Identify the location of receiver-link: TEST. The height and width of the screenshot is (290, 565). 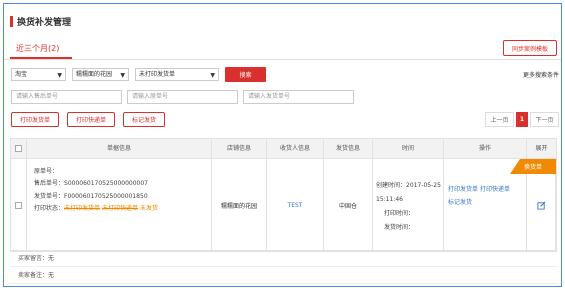
(295, 205).